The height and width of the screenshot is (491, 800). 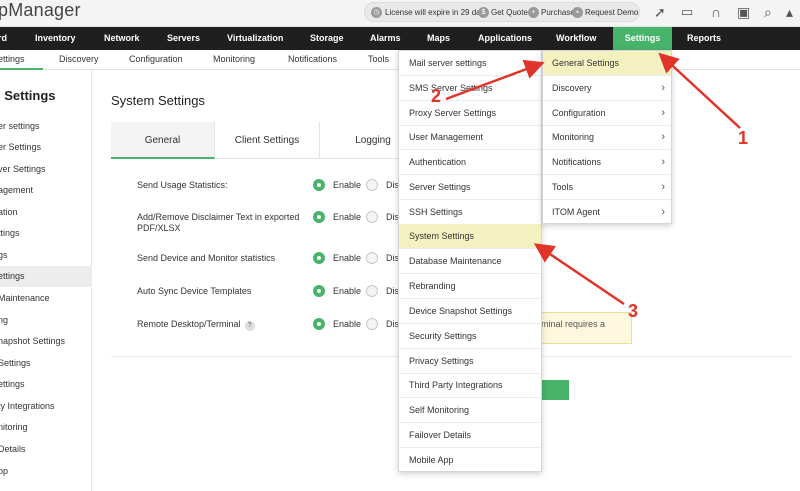 What do you see at coordinates (470, 63) in the screenshot?
I see `menu-item-mail-server-settings: Mail server settings` at bounding box center [470, 63].